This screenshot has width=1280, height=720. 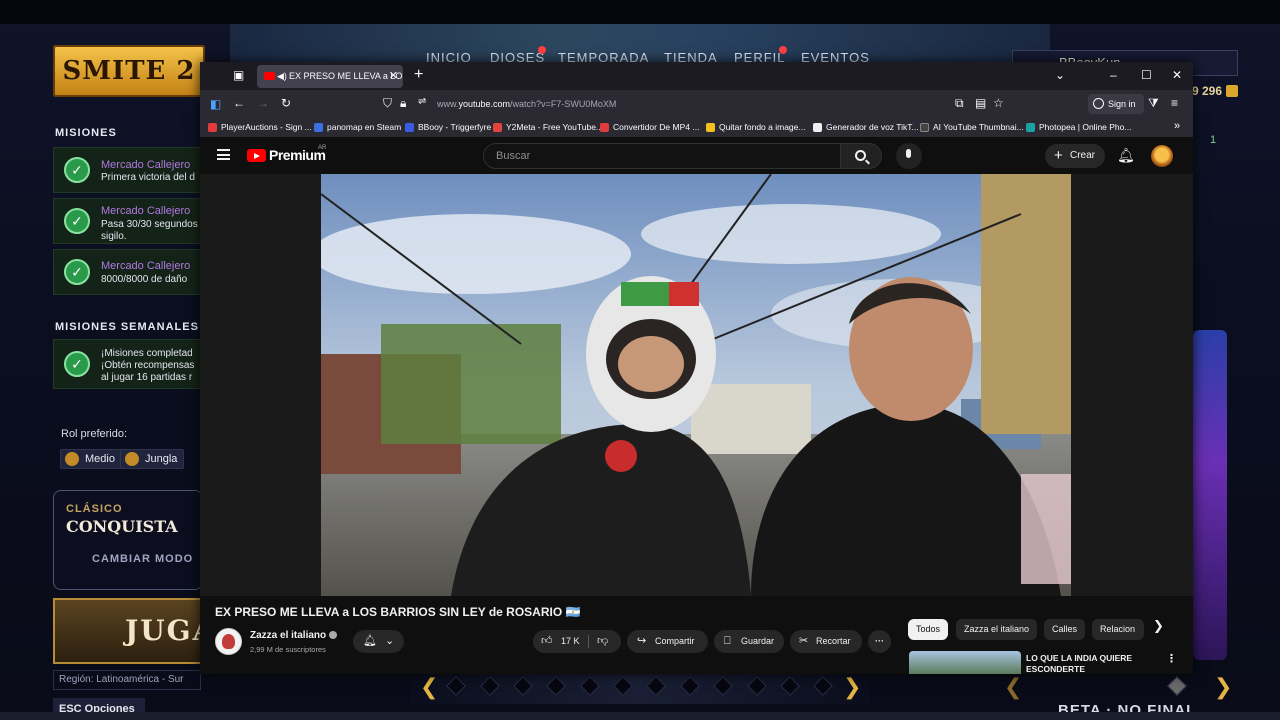 I want to click on shield-icon: ⛉, so click(x=387, y=103).